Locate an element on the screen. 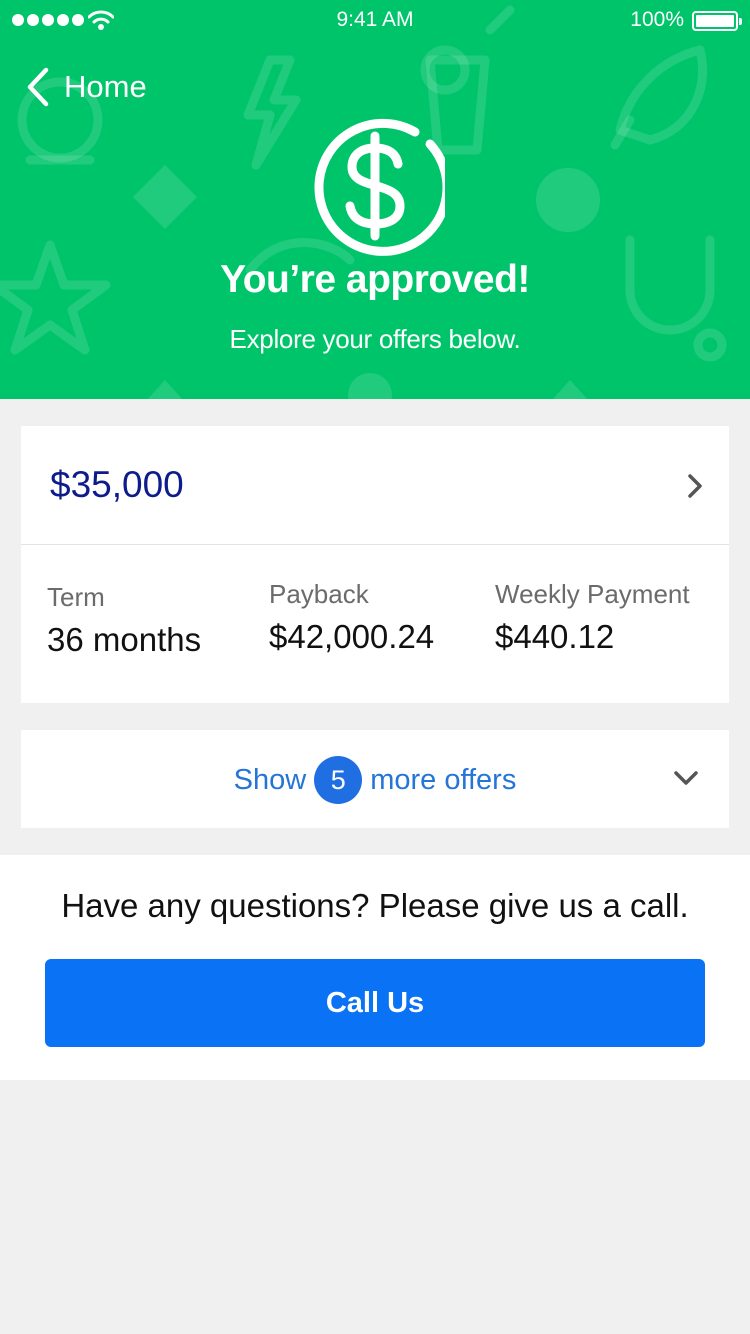 The width and height of the screenshot is (750, 1334). weekly-payment-label: Weekly Payment is located at coordinates (592, 594).